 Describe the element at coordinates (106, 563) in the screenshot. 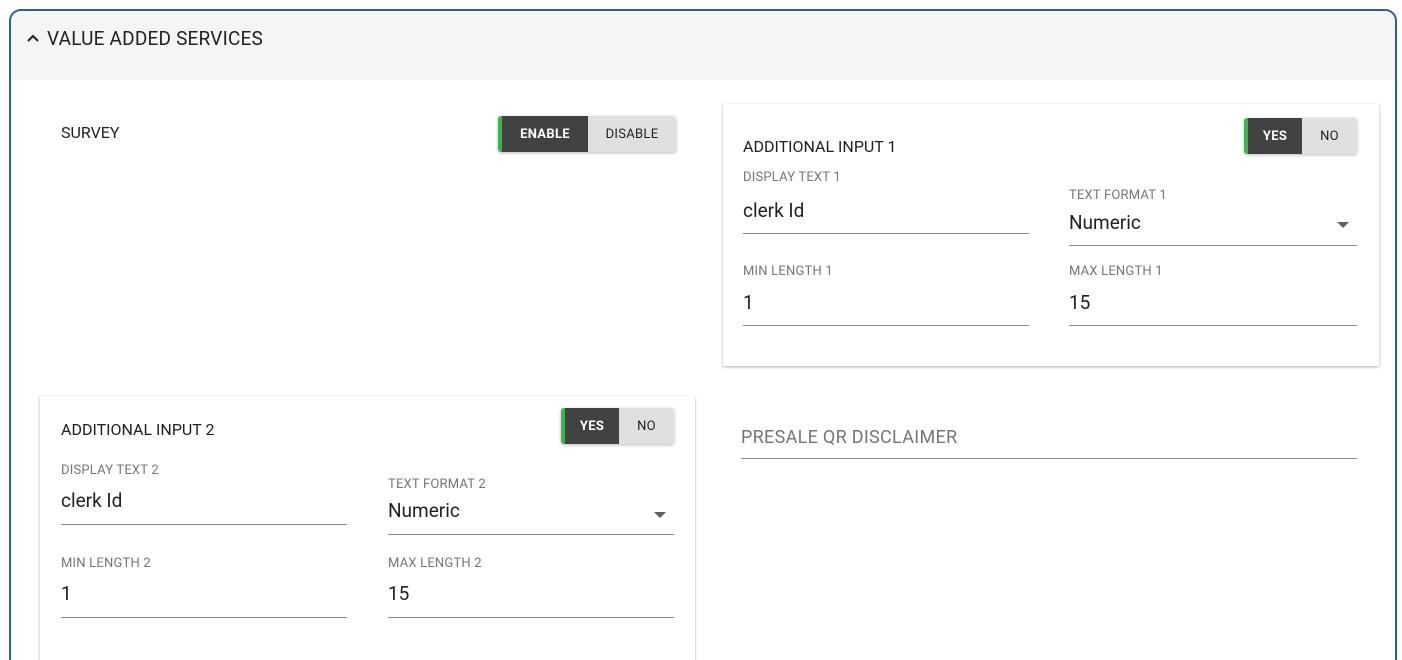

I see `min-length-2-label: MIN LENGTH 2` at that location.